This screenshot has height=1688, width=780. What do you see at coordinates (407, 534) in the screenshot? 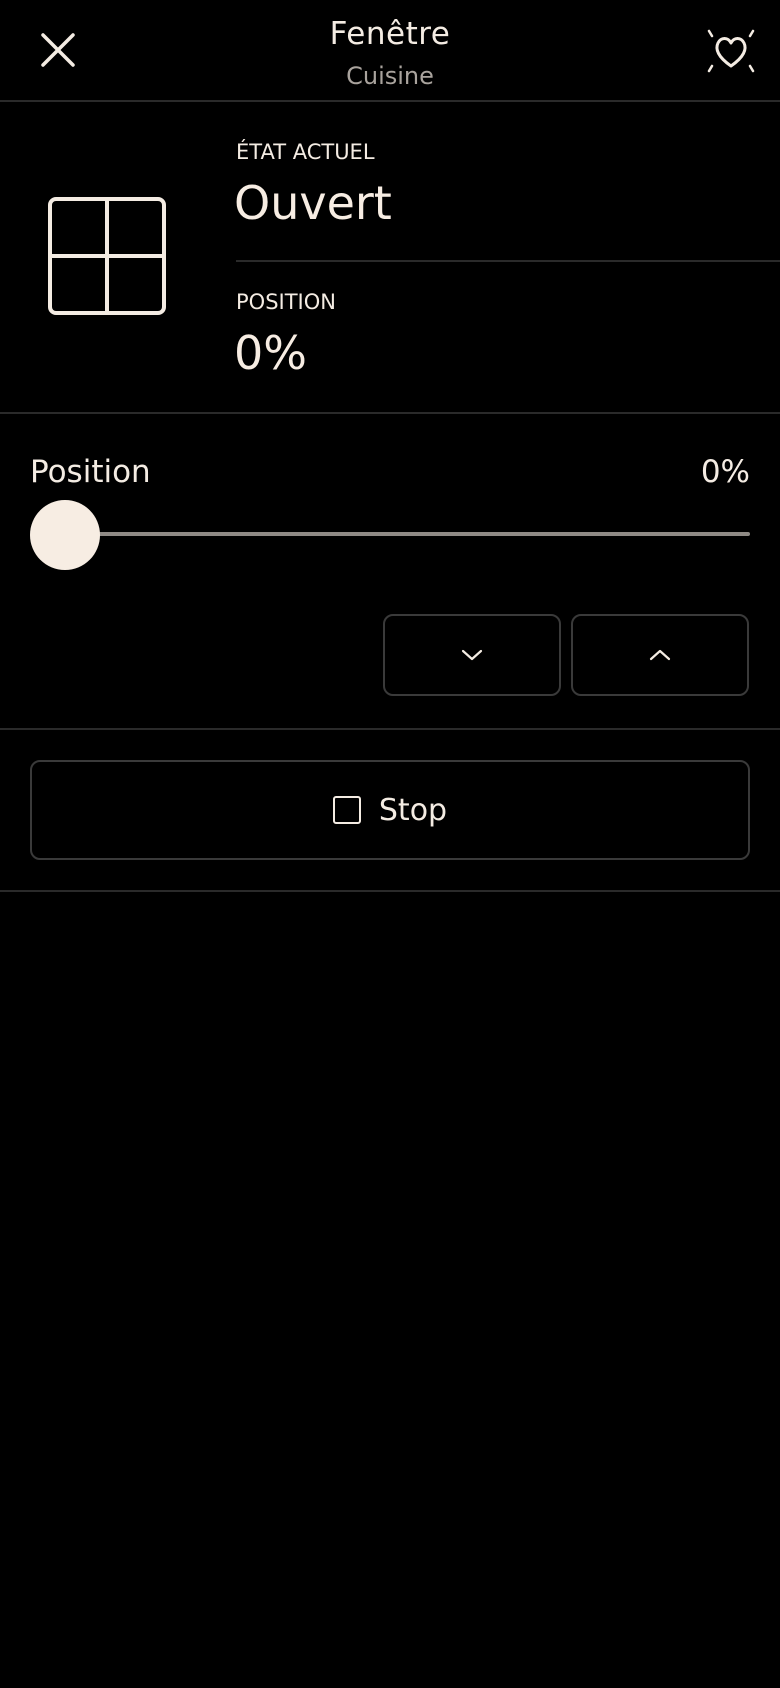
I see `position-slider-track` at bounding box center [407, 534].